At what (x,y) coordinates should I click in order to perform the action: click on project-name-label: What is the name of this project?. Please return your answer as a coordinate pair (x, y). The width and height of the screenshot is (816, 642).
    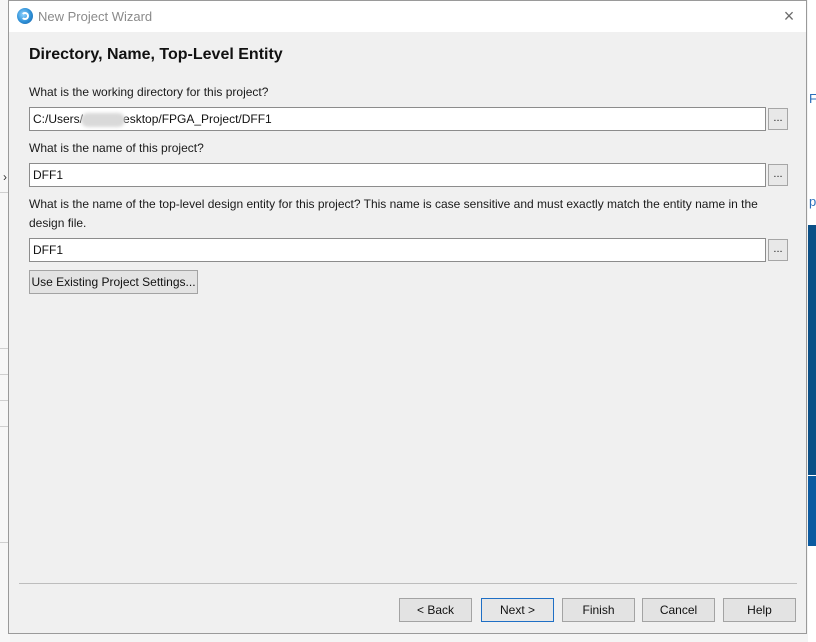
    Looking at the image, I should click on (116, 148).